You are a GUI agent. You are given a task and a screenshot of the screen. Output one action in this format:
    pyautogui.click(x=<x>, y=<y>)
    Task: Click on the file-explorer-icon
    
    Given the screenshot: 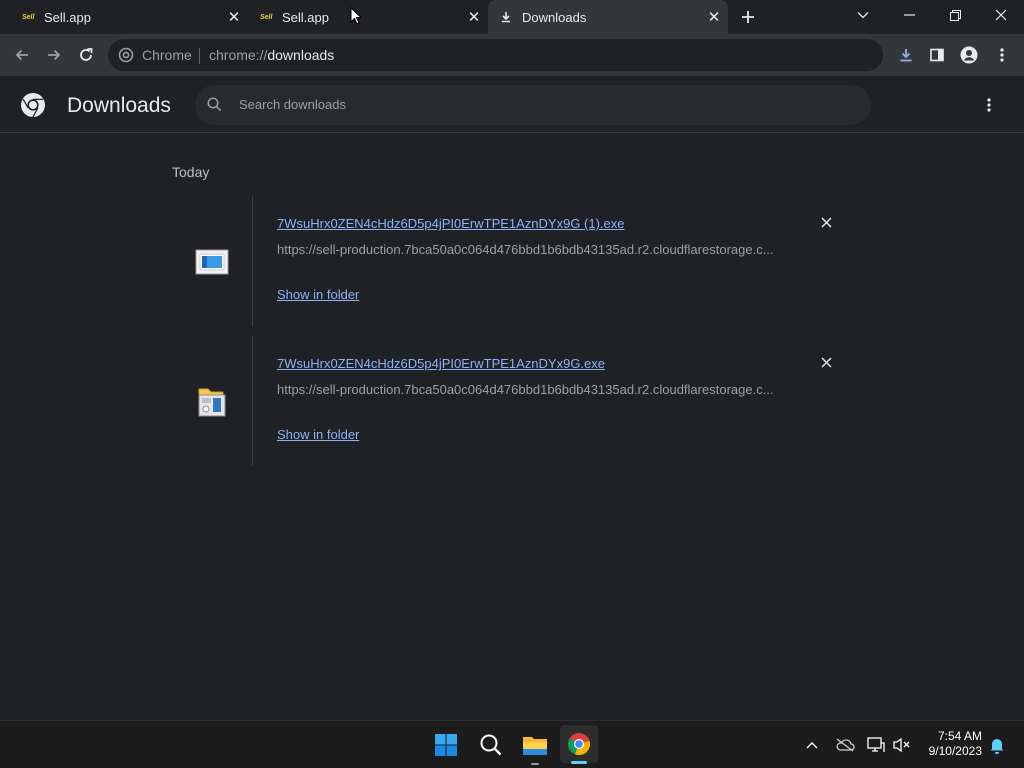 What is the action you would take?
    pyautogui.click(x=535, y=745)
    